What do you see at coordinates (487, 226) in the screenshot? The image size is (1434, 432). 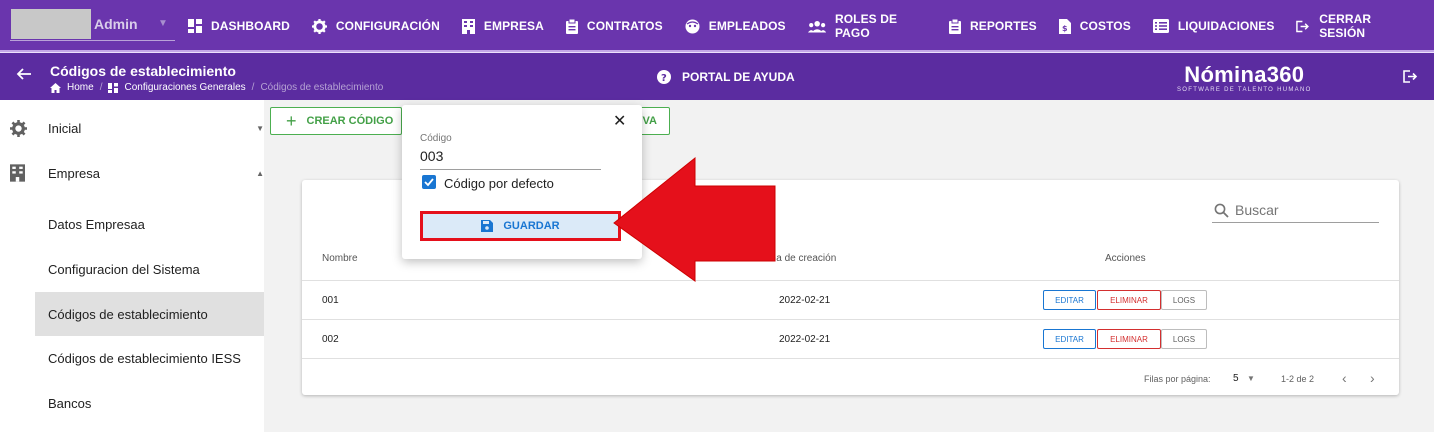 I see `save-icon` at bounding box center [487, 226].